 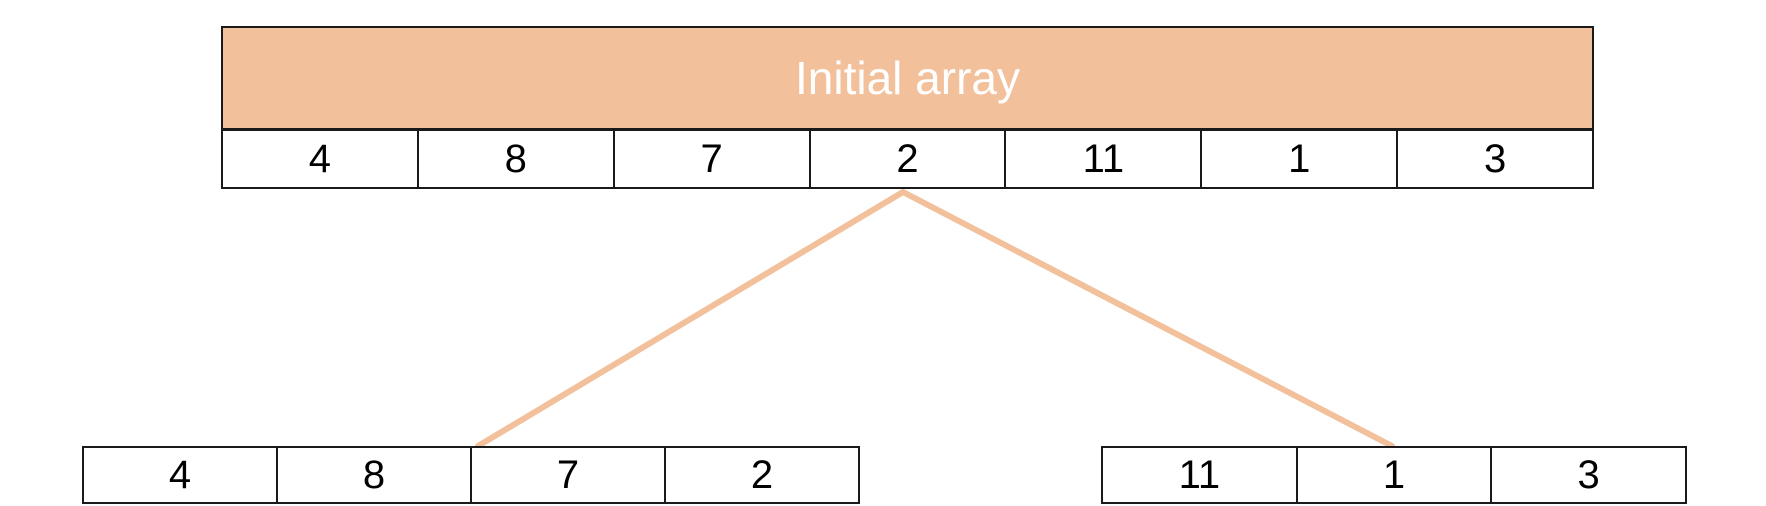 What do you see at coordinates (690, 319) in the screenshot?
I see `connector-to-left` at bounding box center [690, 319].